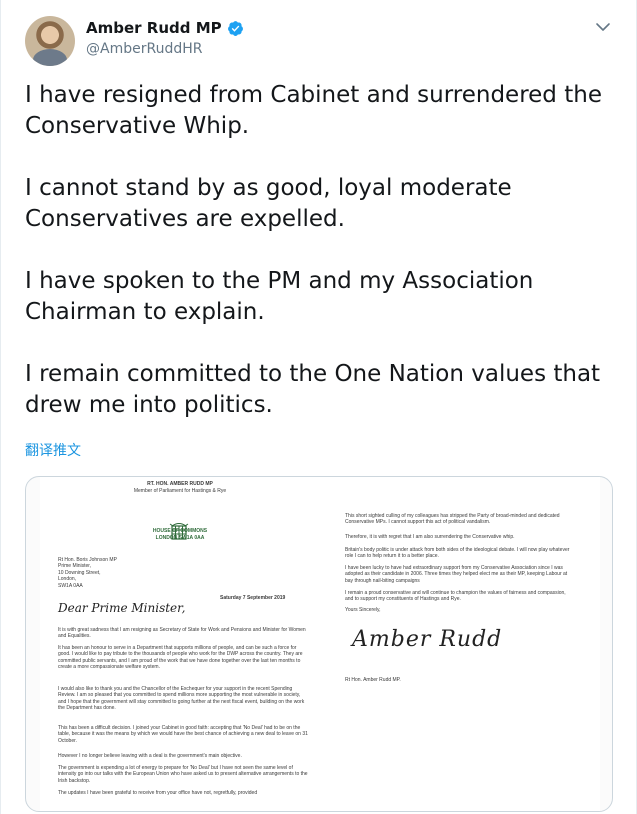 The image size is (637, 814). What do you see at coordinates (427, 639) in the screenshot?
I see `letter-signature: Amber Rudd` at bounding box center [427, 639].